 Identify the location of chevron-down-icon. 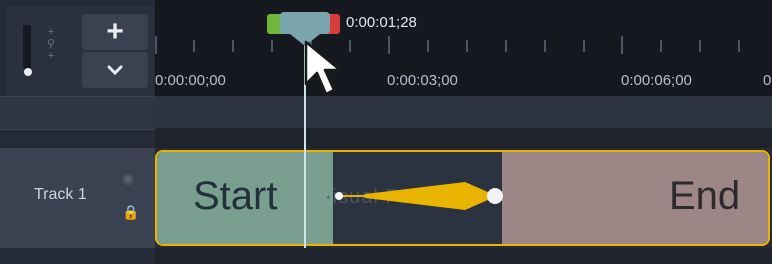
(115, 70).